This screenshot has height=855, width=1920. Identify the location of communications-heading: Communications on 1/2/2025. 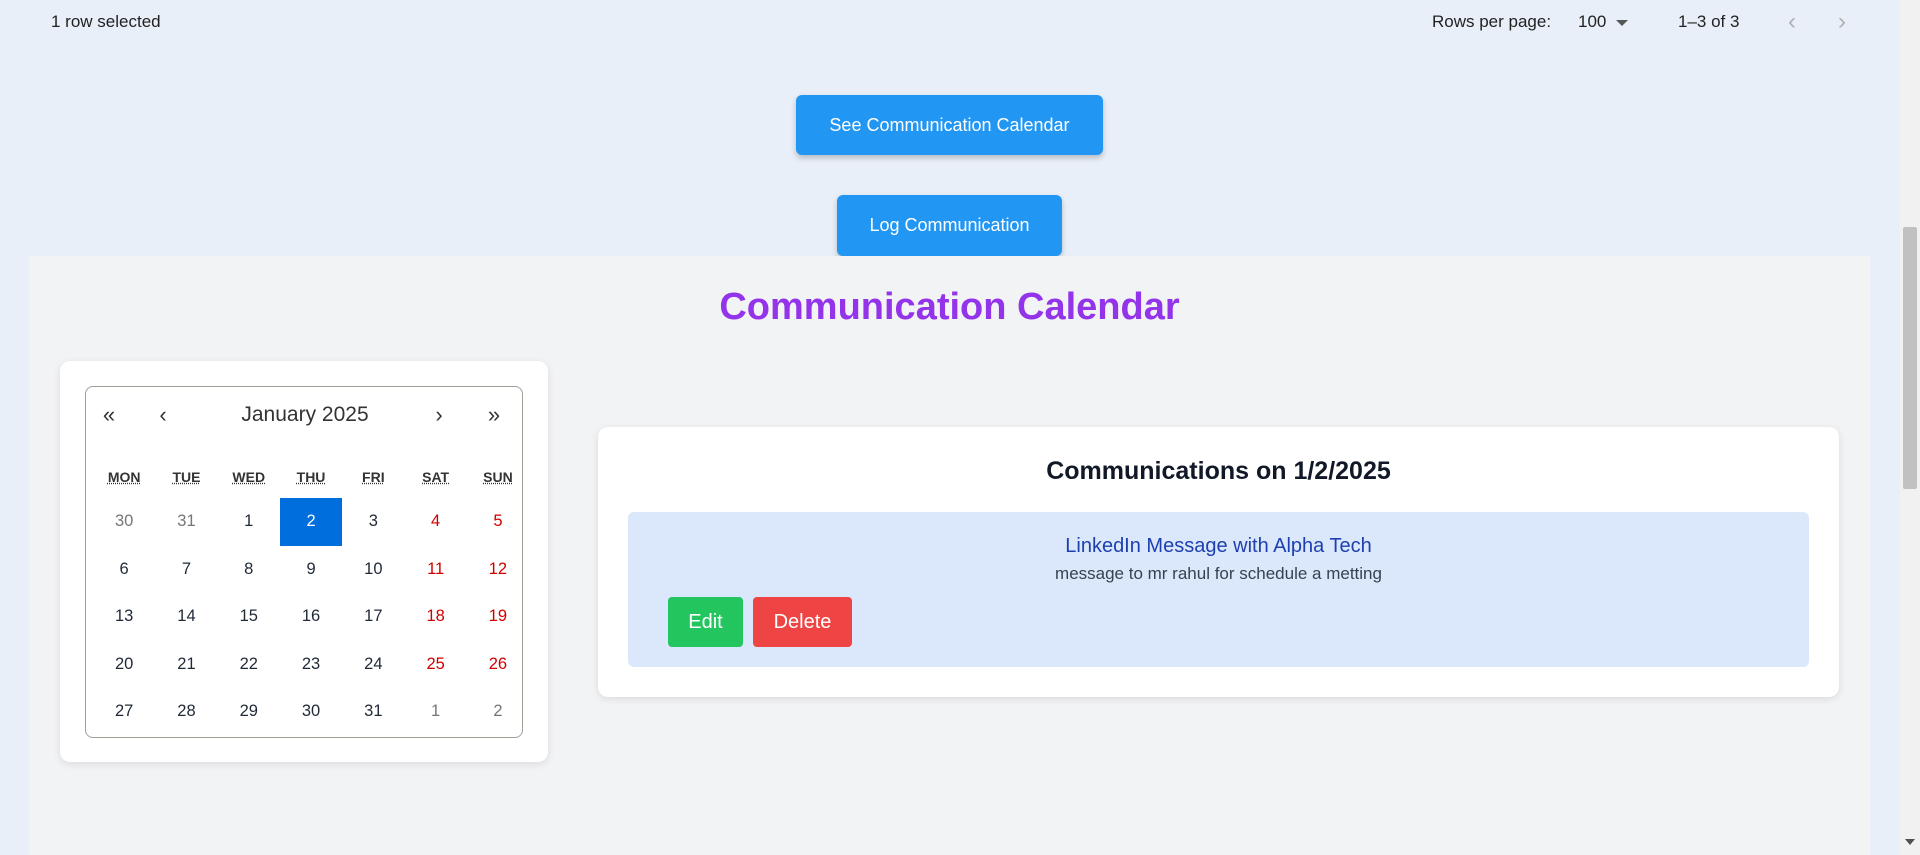
(1218, 471).